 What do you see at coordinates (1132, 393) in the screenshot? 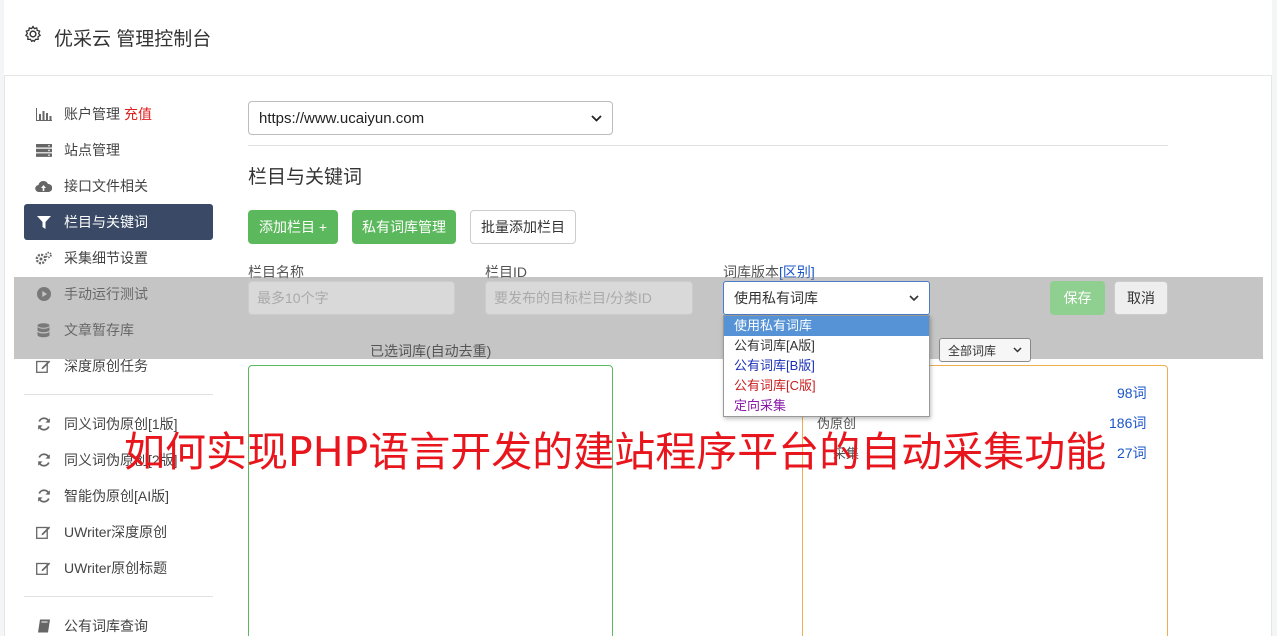
I see `lib-count: 98词` at bounding box center [1132, 393].